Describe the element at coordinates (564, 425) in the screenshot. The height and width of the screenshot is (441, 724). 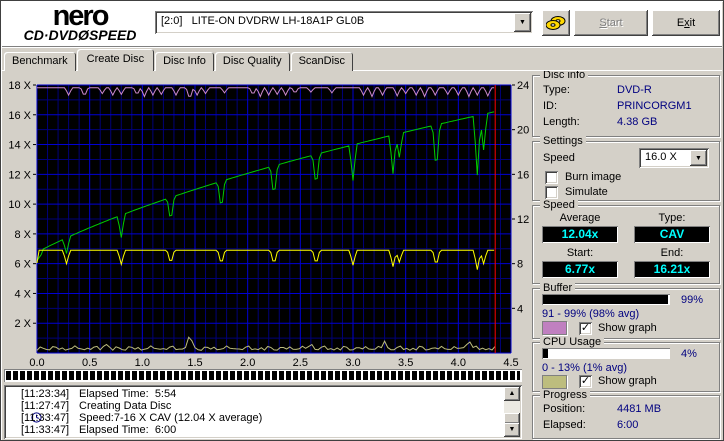
I see `elapsed-label: Elapsed:` at that location.